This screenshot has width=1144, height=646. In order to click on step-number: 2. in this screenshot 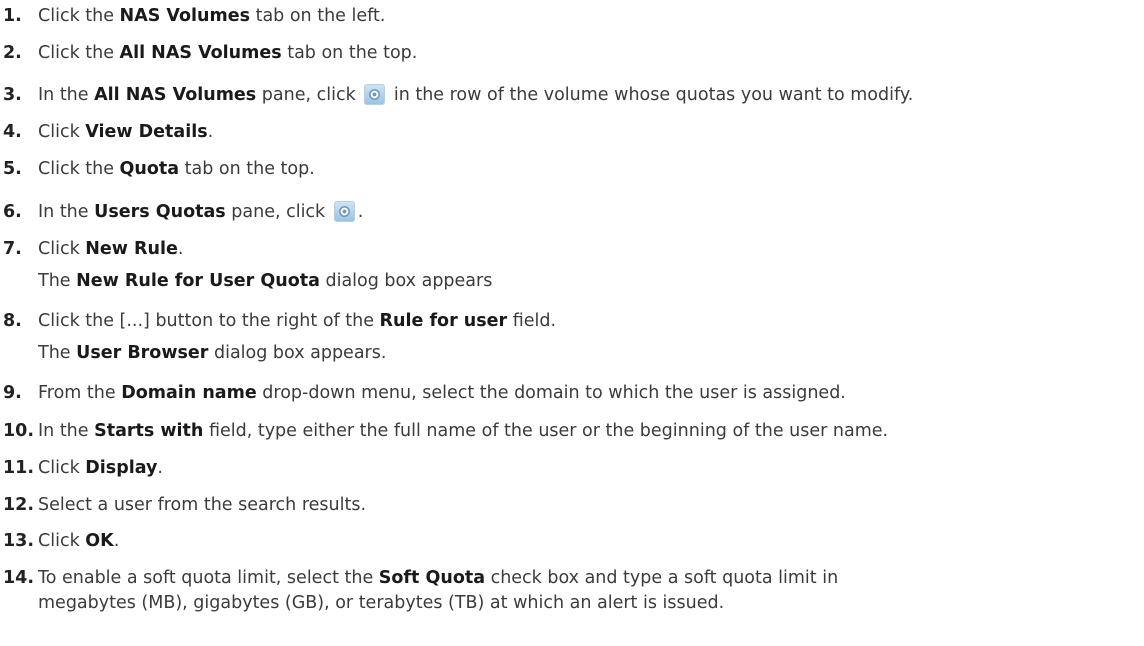, I will do `click(12, 53)`.